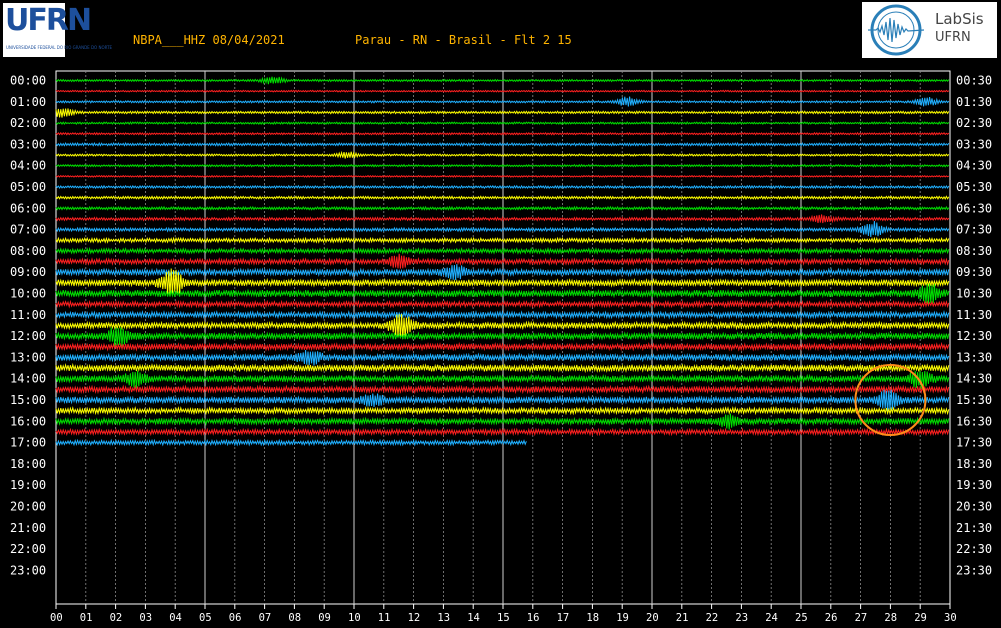 This screenshot has height=628, width=1001. What do you see at coordinates (974, 102) in the screenshot?
I see `y-right-label: 01:30` at bounding box center [974, 102].